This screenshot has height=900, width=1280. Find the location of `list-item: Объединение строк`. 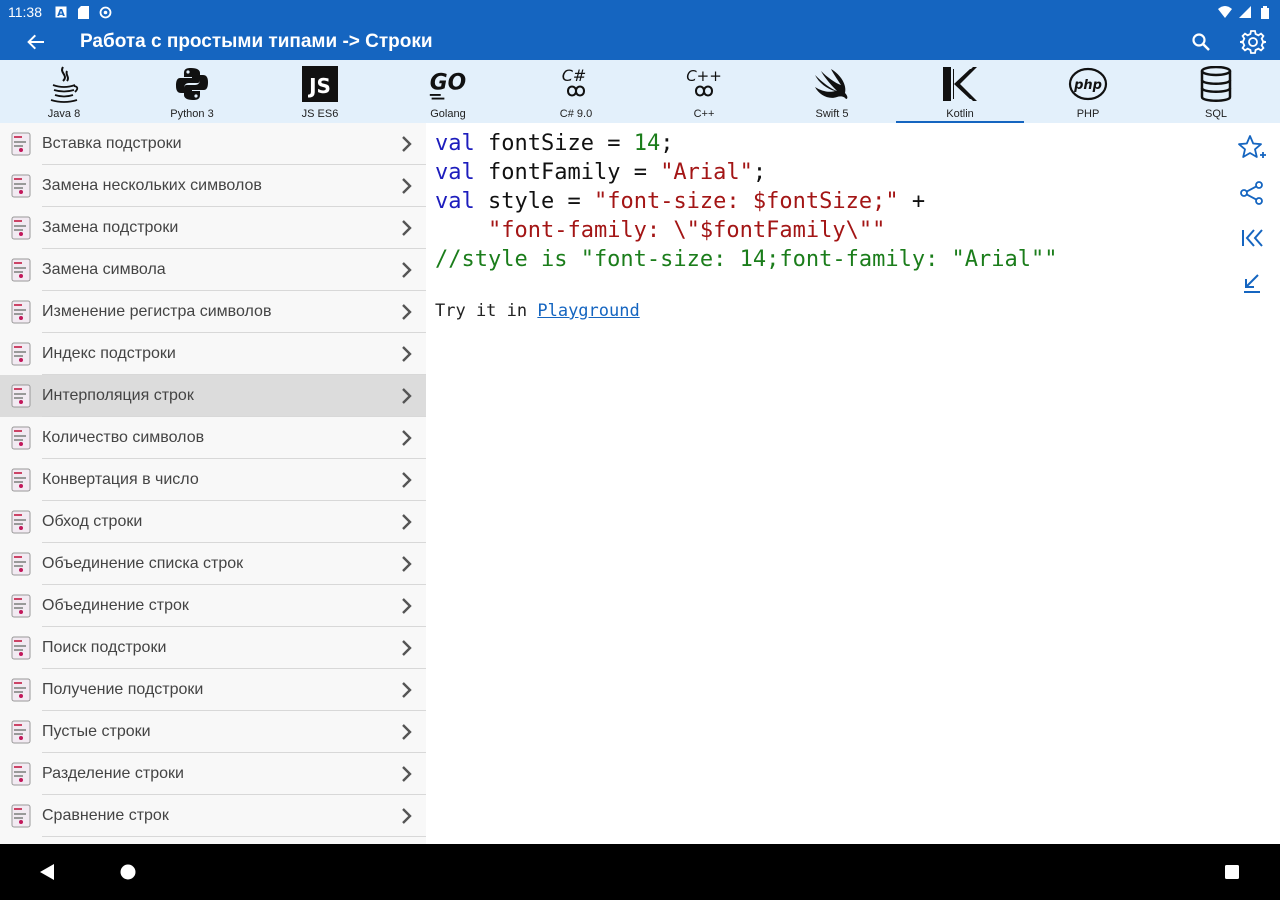

list-item: Объединение строк is located at coordinates (213, 606).